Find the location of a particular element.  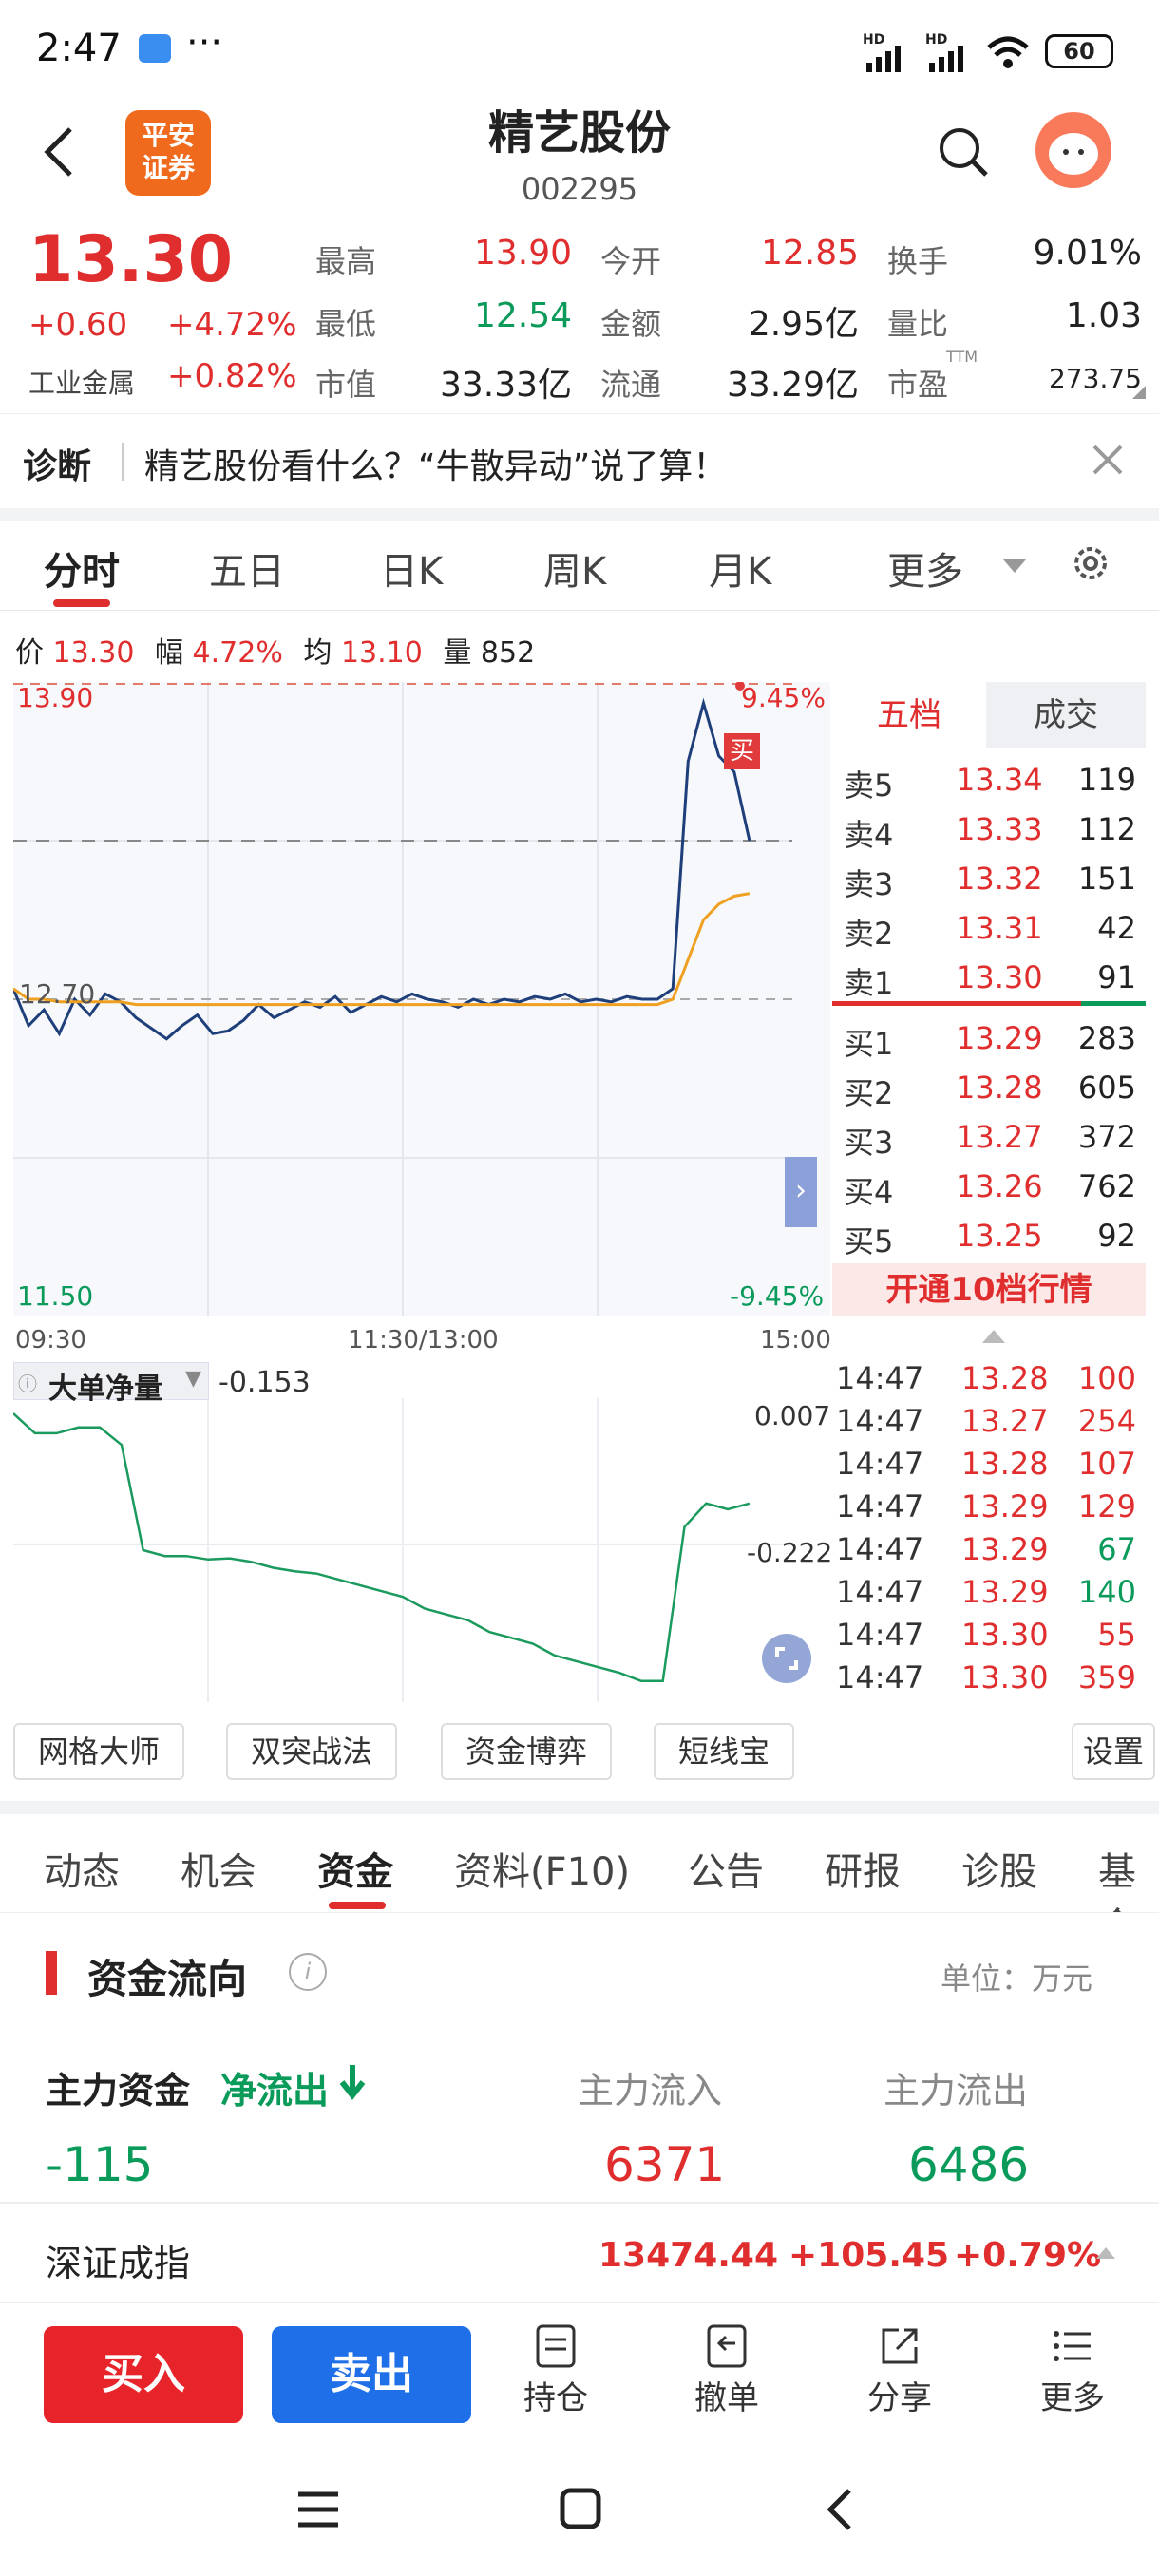

buy-row: 买5 13.25 92 is located at coordinates (989, 1235).